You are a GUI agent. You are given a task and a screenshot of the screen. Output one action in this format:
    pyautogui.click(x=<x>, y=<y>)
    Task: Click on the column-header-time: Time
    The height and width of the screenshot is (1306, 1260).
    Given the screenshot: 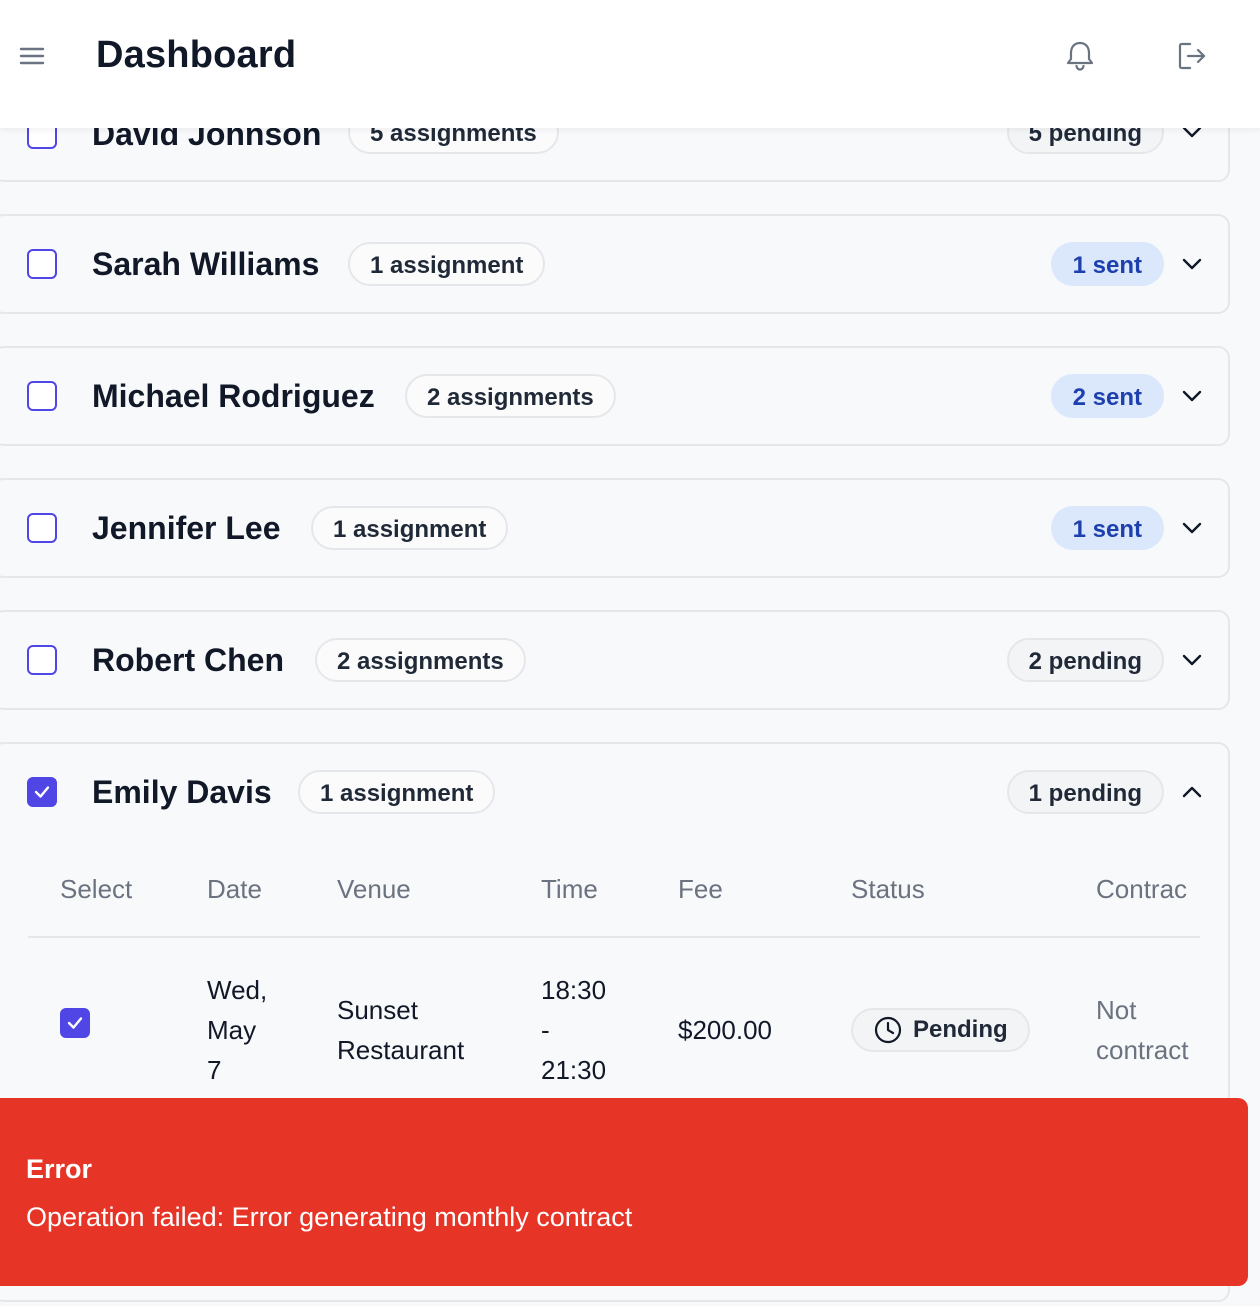 What is the action you would take?
    pyautogui.click(x=569, y=889)
    